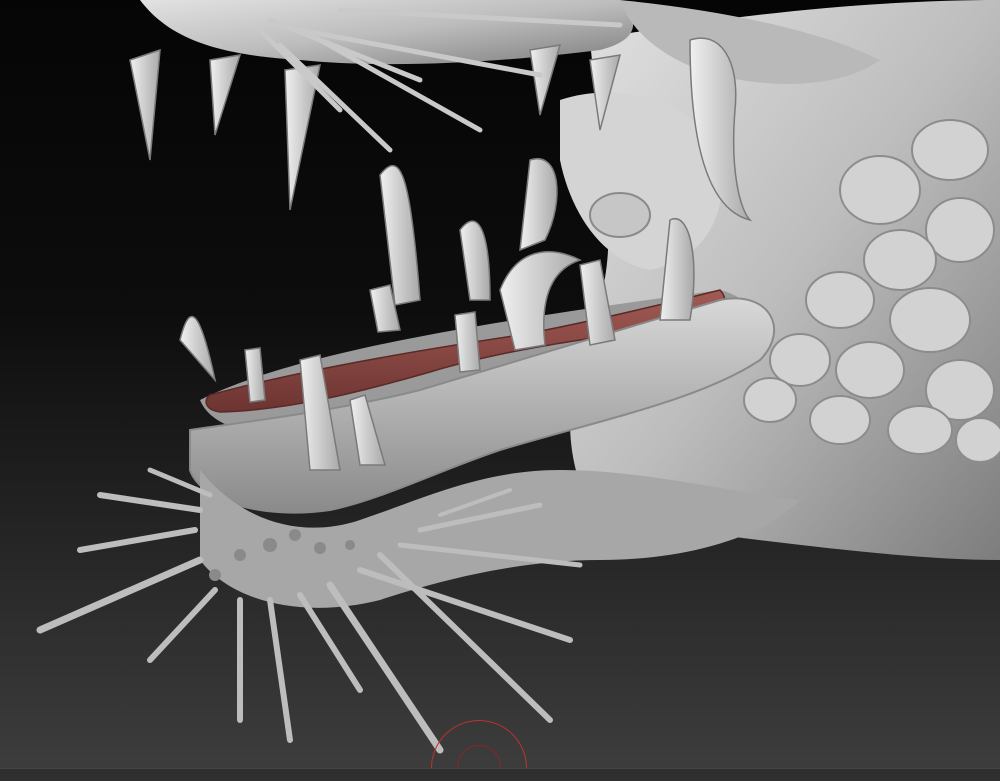  What do you see at coordinates (500, 774) in the screenshot?
I see `canvas-bottom-edge` at bounding box center [500, 774].